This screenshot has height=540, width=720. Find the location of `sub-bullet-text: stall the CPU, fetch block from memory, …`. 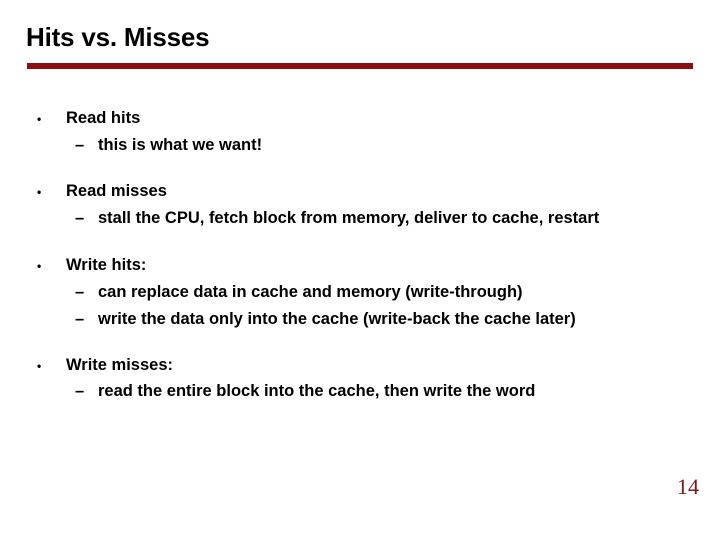

sub-bullet-text: stall the CPU, fetch block from memory, … is located at coordinates (349, 218).